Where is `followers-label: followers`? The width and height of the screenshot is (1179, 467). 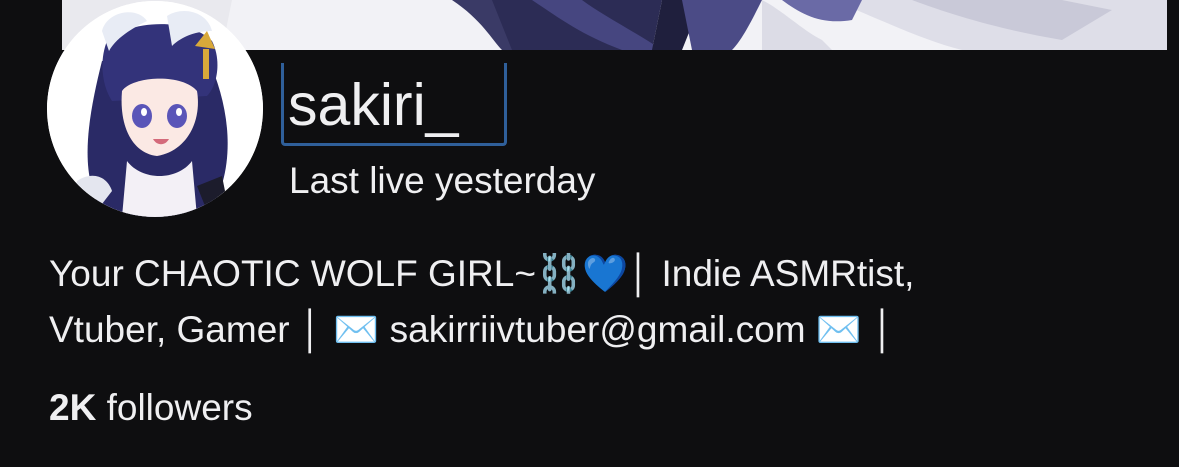 followers-label: followers is located at coordinates (179, 407).